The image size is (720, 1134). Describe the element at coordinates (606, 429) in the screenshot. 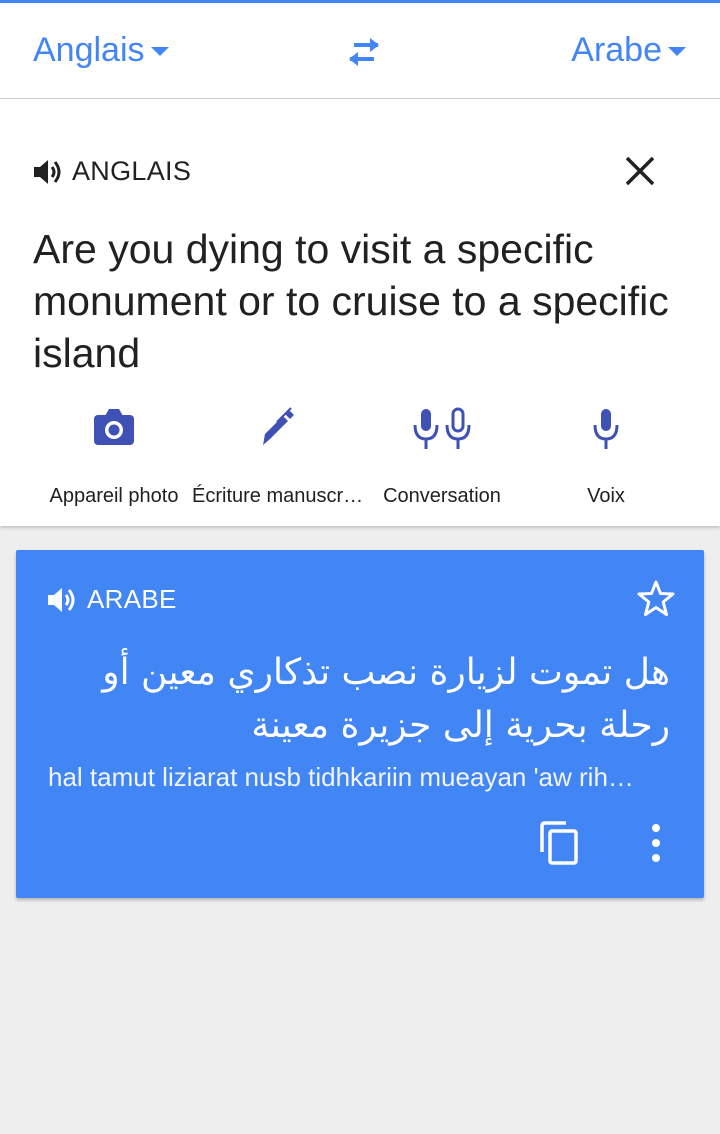

I see `microphone-icon` at that location.